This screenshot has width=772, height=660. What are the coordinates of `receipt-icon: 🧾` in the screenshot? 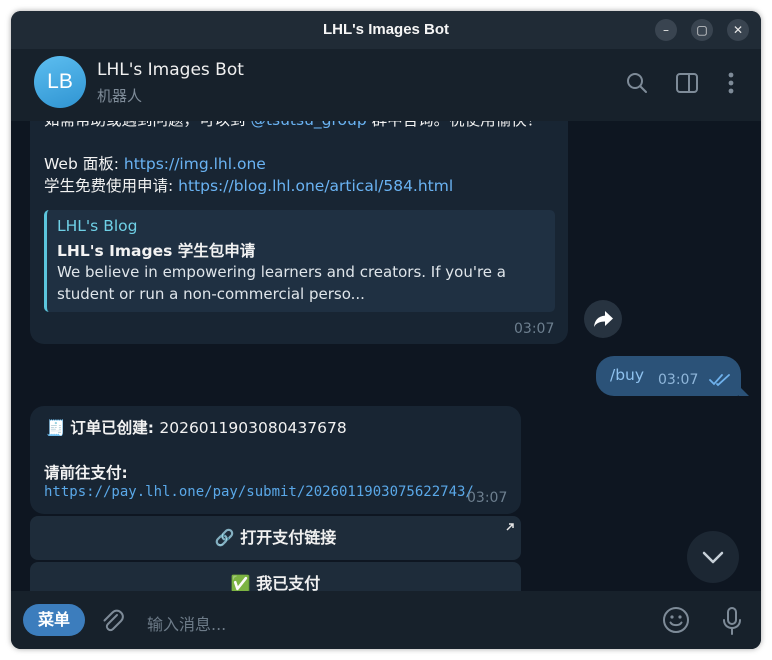 It's located at (56, 428).